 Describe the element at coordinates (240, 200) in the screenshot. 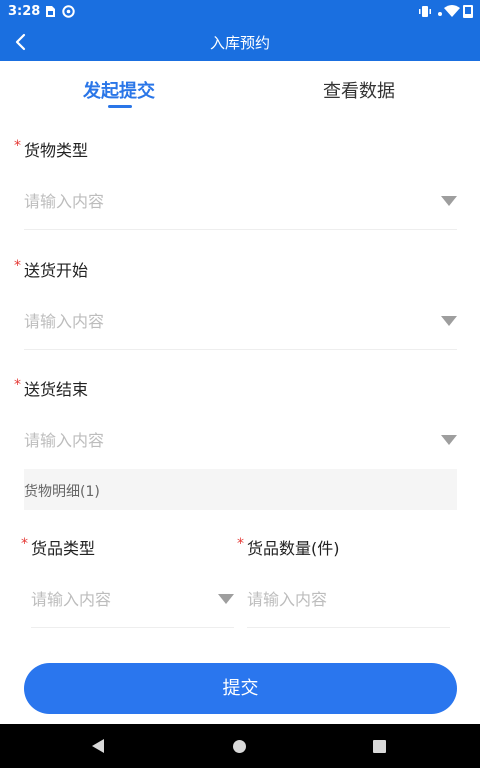

I see `goods-type-select: 请输入内容` at that location.